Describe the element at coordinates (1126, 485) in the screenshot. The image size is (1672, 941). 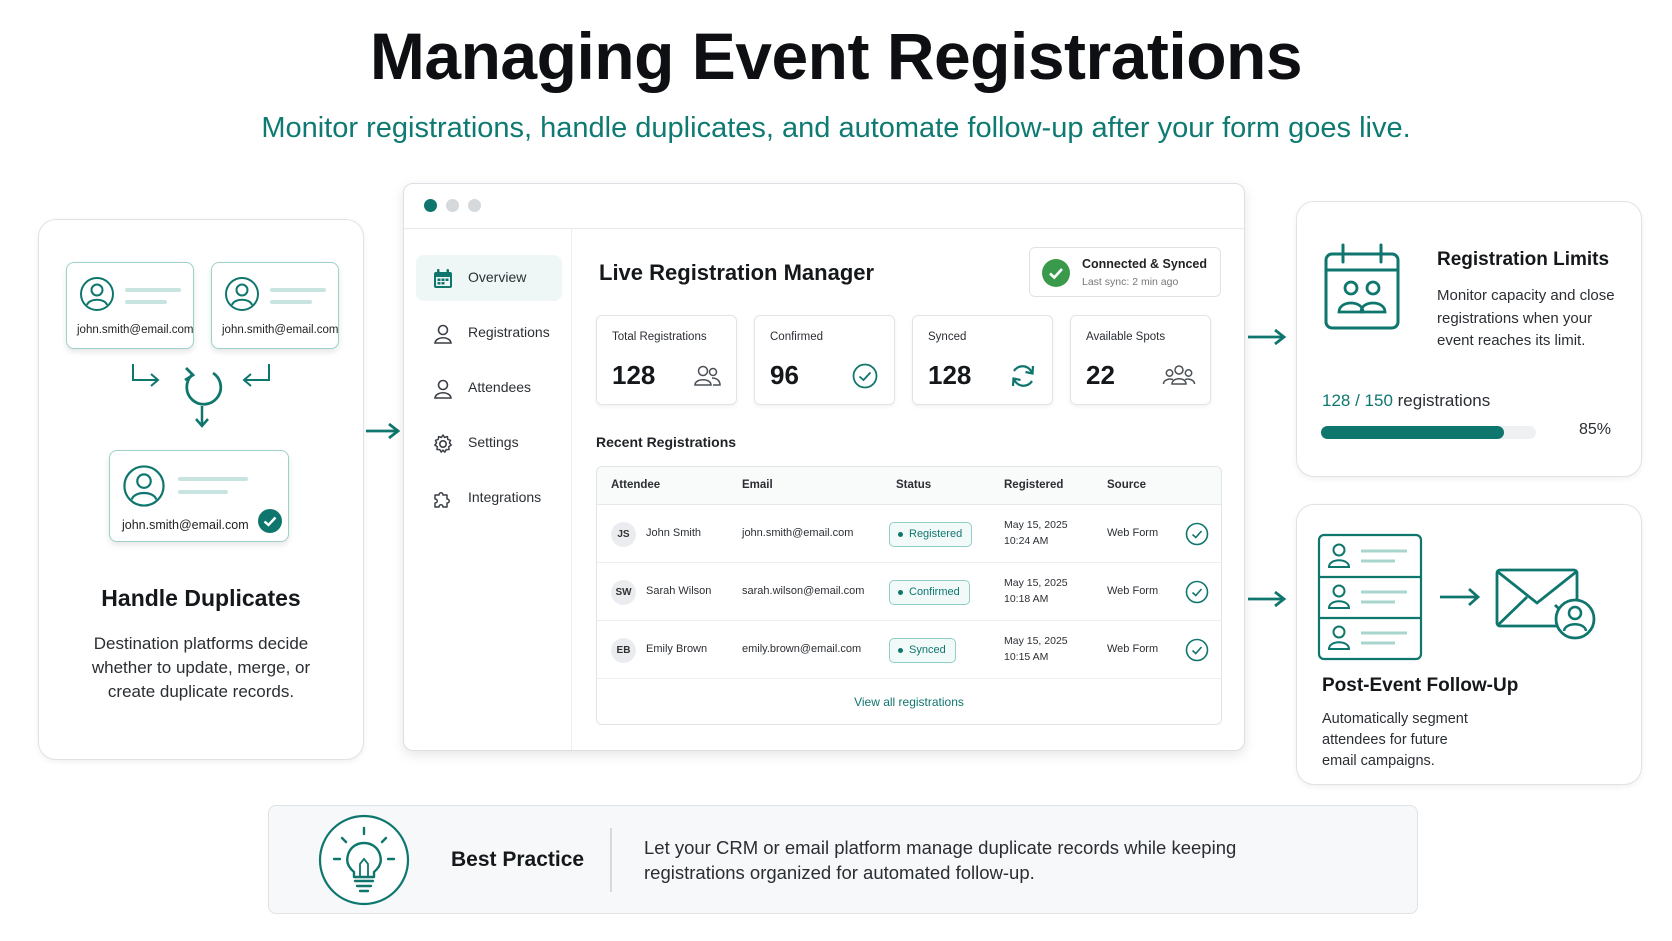
I see `column-header: Source` at that location.